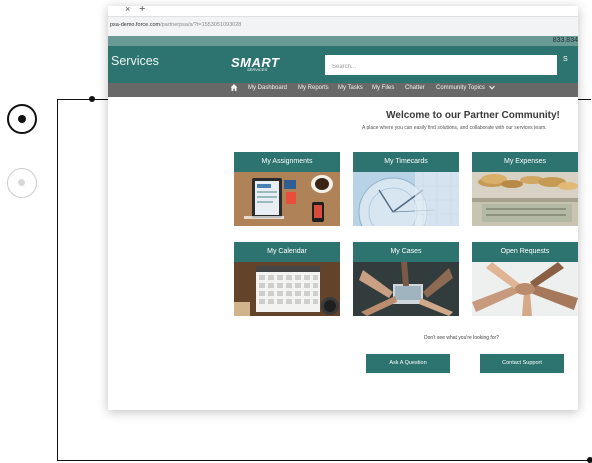  I want to click on nav-item-chatter: Chatter, so click(415, 88).